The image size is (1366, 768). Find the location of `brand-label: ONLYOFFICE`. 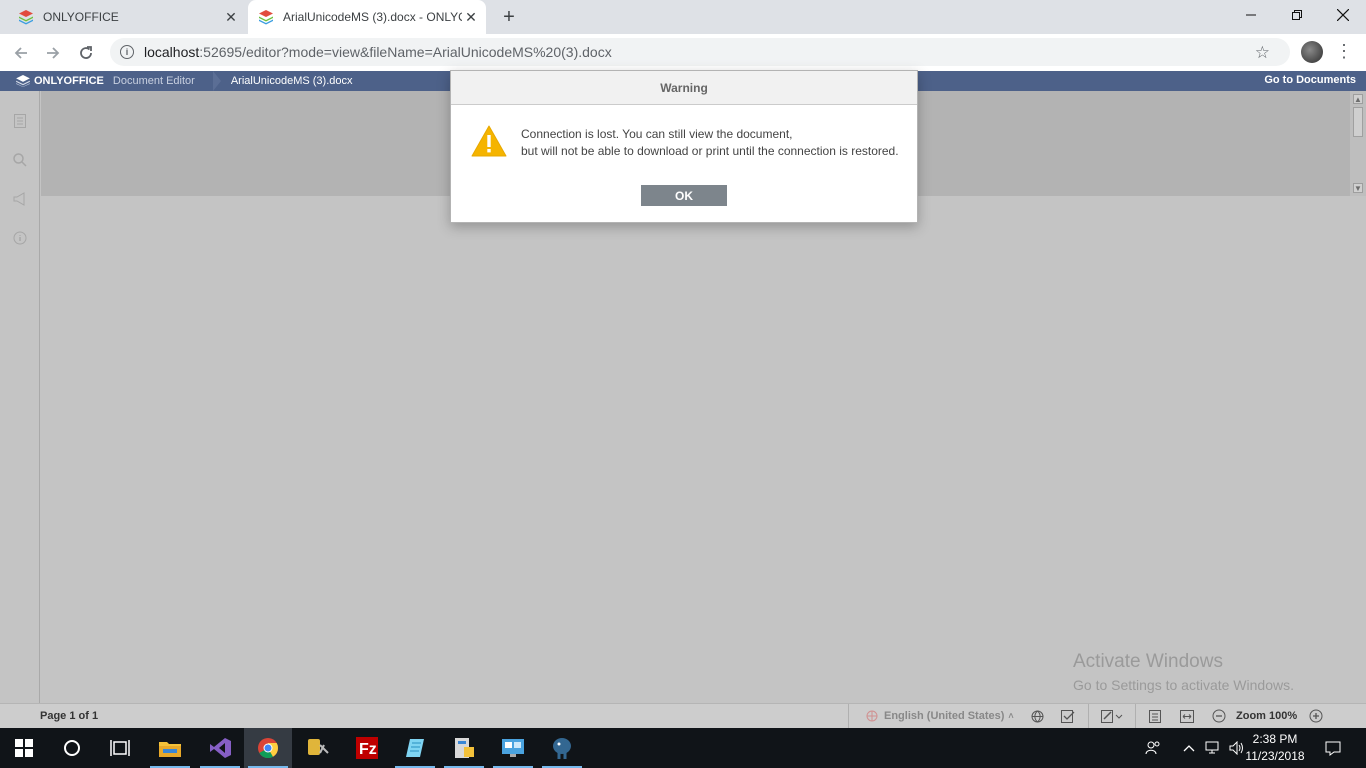

brand-label: ONLYOFFICE is located at coordinates (69, 81).